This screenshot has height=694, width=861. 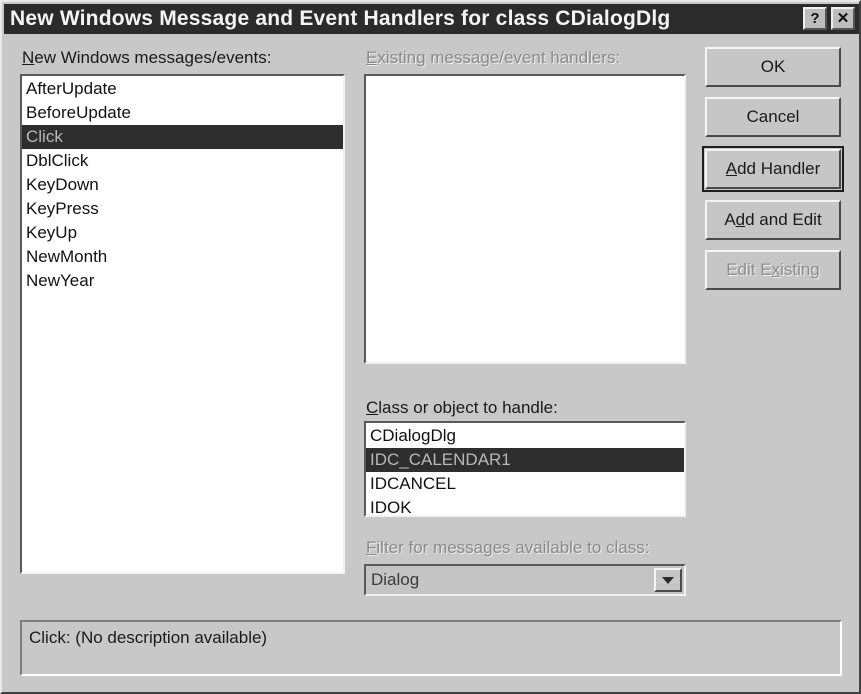 I want to click on button-accelerator: x, so click(x=776, y=269).